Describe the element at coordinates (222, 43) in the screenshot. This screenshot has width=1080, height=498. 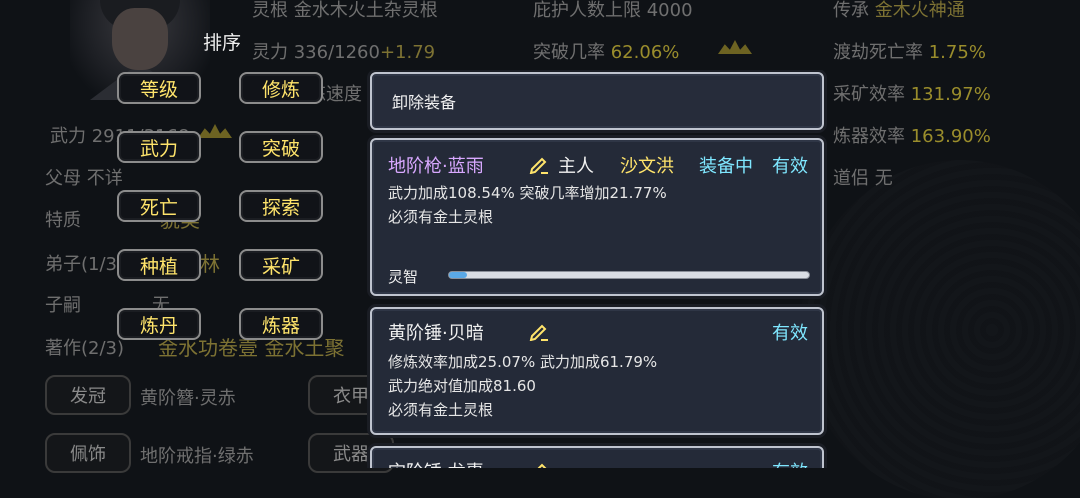
I see `sort-title: 排序` at that location.